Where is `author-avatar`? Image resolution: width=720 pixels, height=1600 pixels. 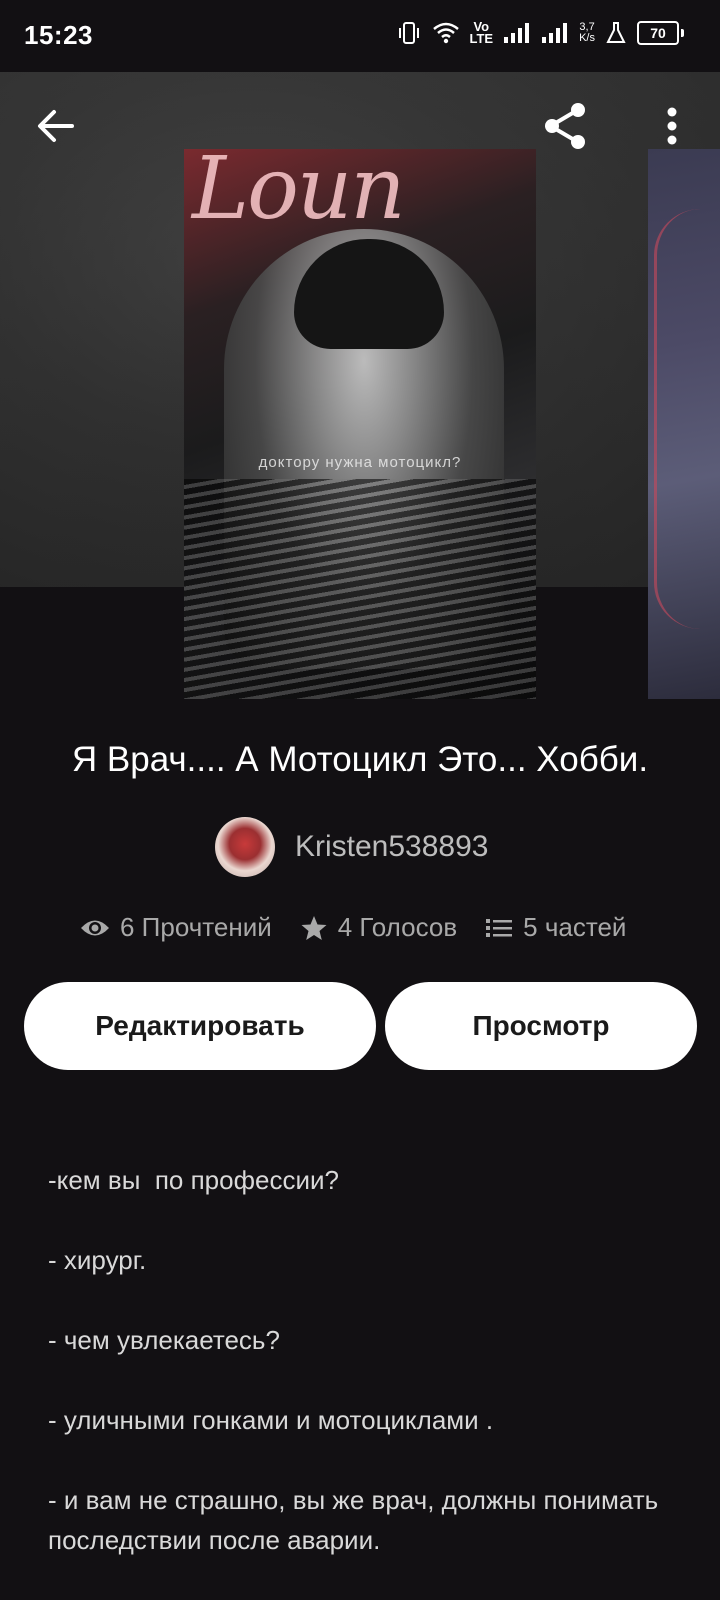 author-avatar is located at coordinates (245, 847).